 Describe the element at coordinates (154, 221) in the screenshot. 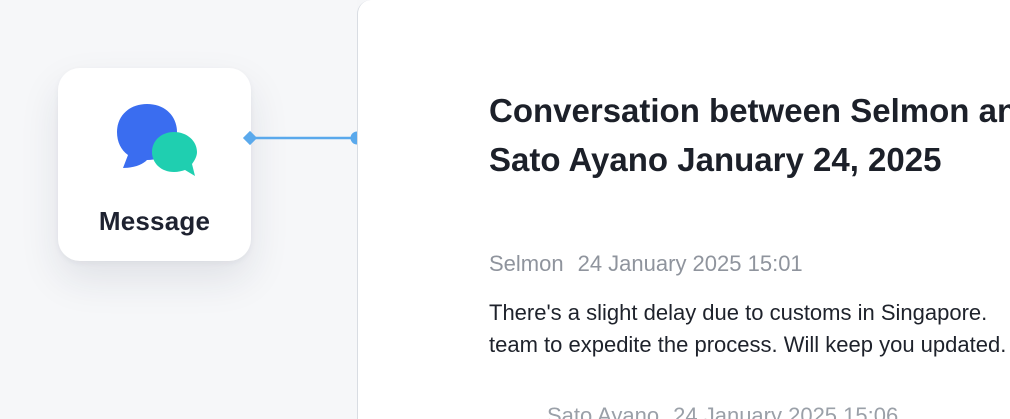

I see `message-node-label: Message` at that location.